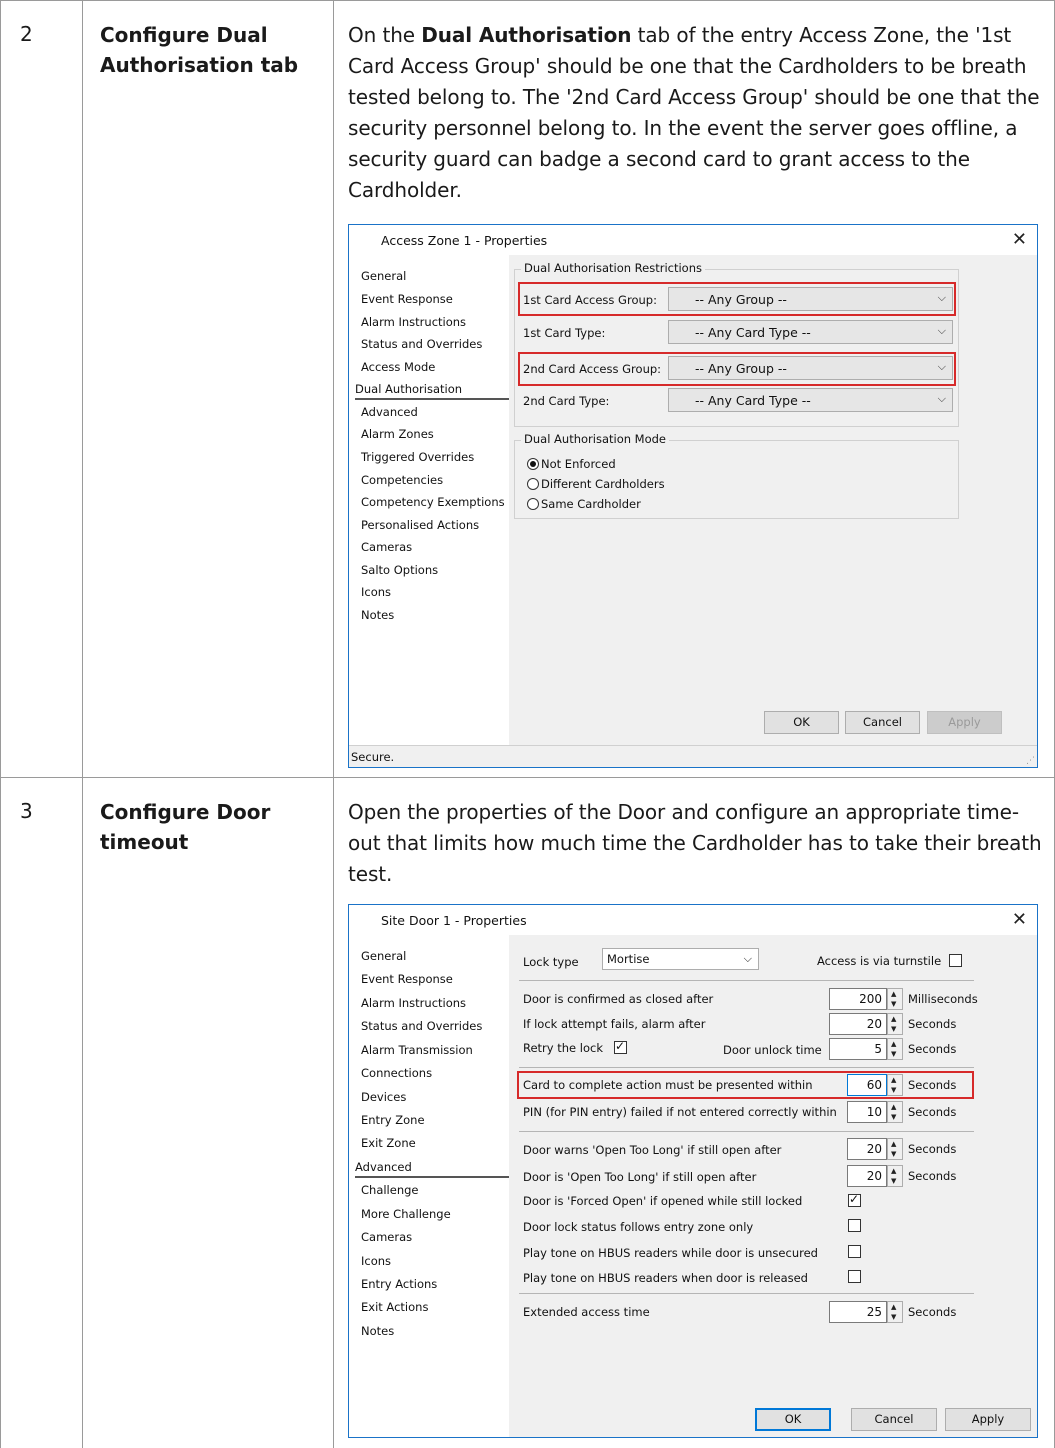 The height and width of the screenshot is (1448, 1055). Describe the element at coordinates (596, 484) in the screenshot. I see `radio-different-cardholders: Different Cardholders` at that location.